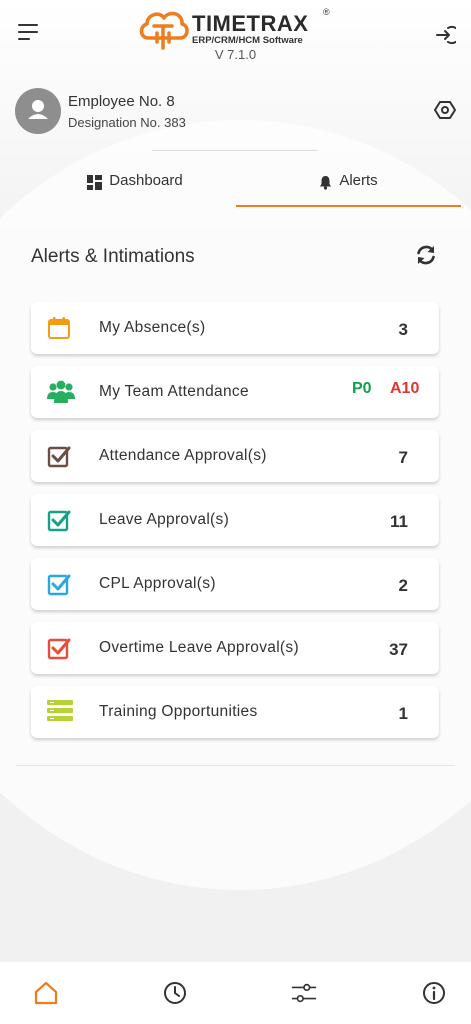 The width and height of the screenshot is (471, 1024). What do you see at coordinates (113, 256) in the screenshot?
I see `section-title: Alerts & Intimations` at bounding box center [113, 256].